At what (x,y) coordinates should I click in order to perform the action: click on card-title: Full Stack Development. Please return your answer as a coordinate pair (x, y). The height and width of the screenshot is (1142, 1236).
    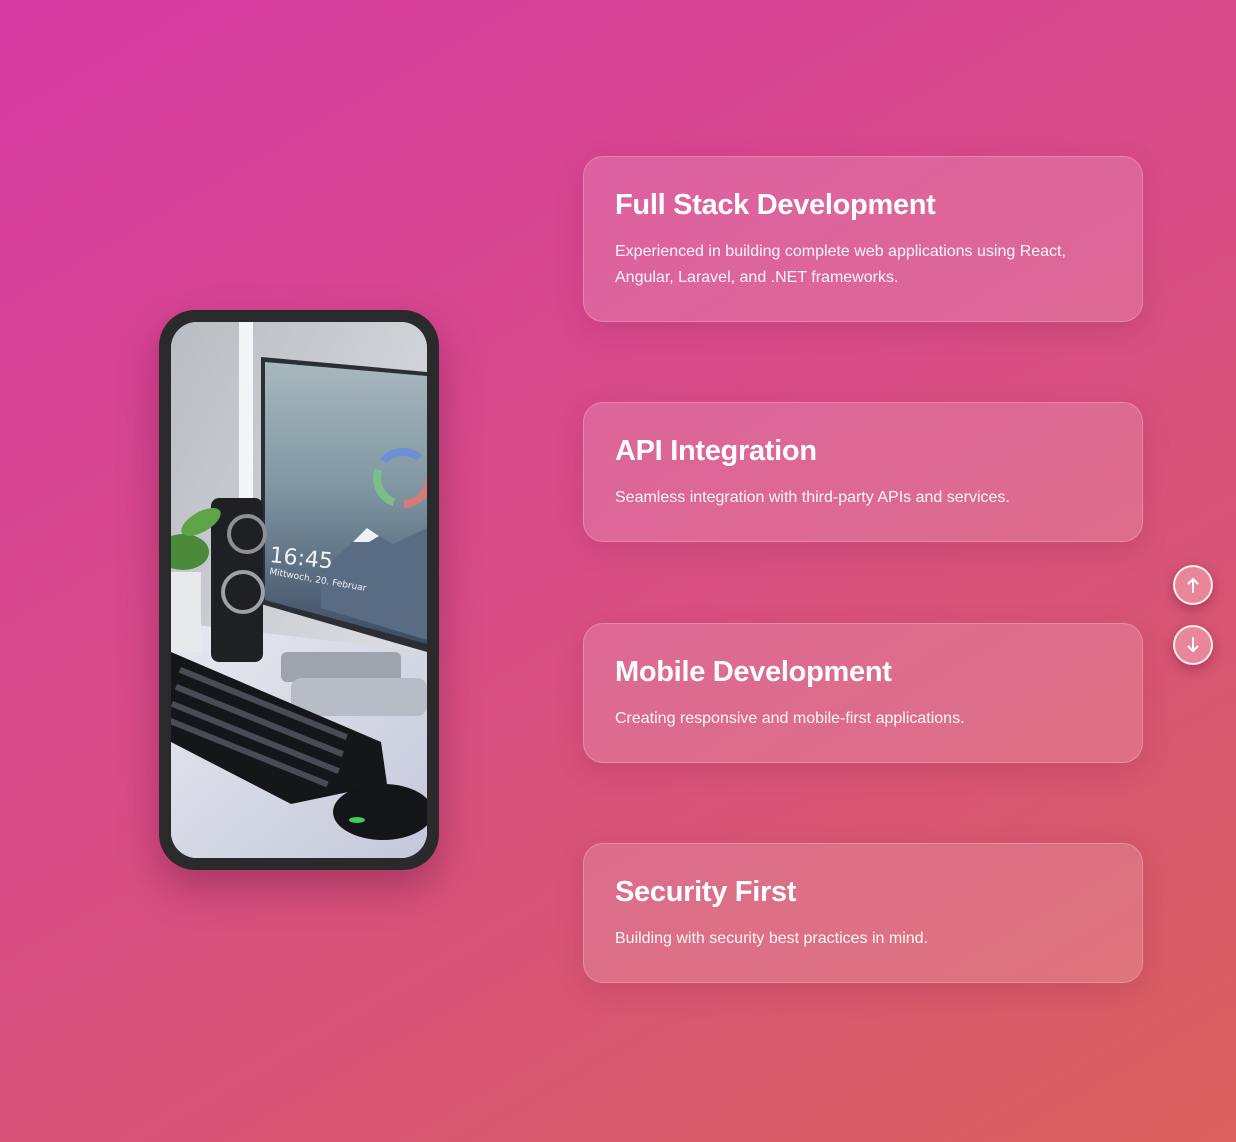
    Looking at the image, I should click on (775, 205).